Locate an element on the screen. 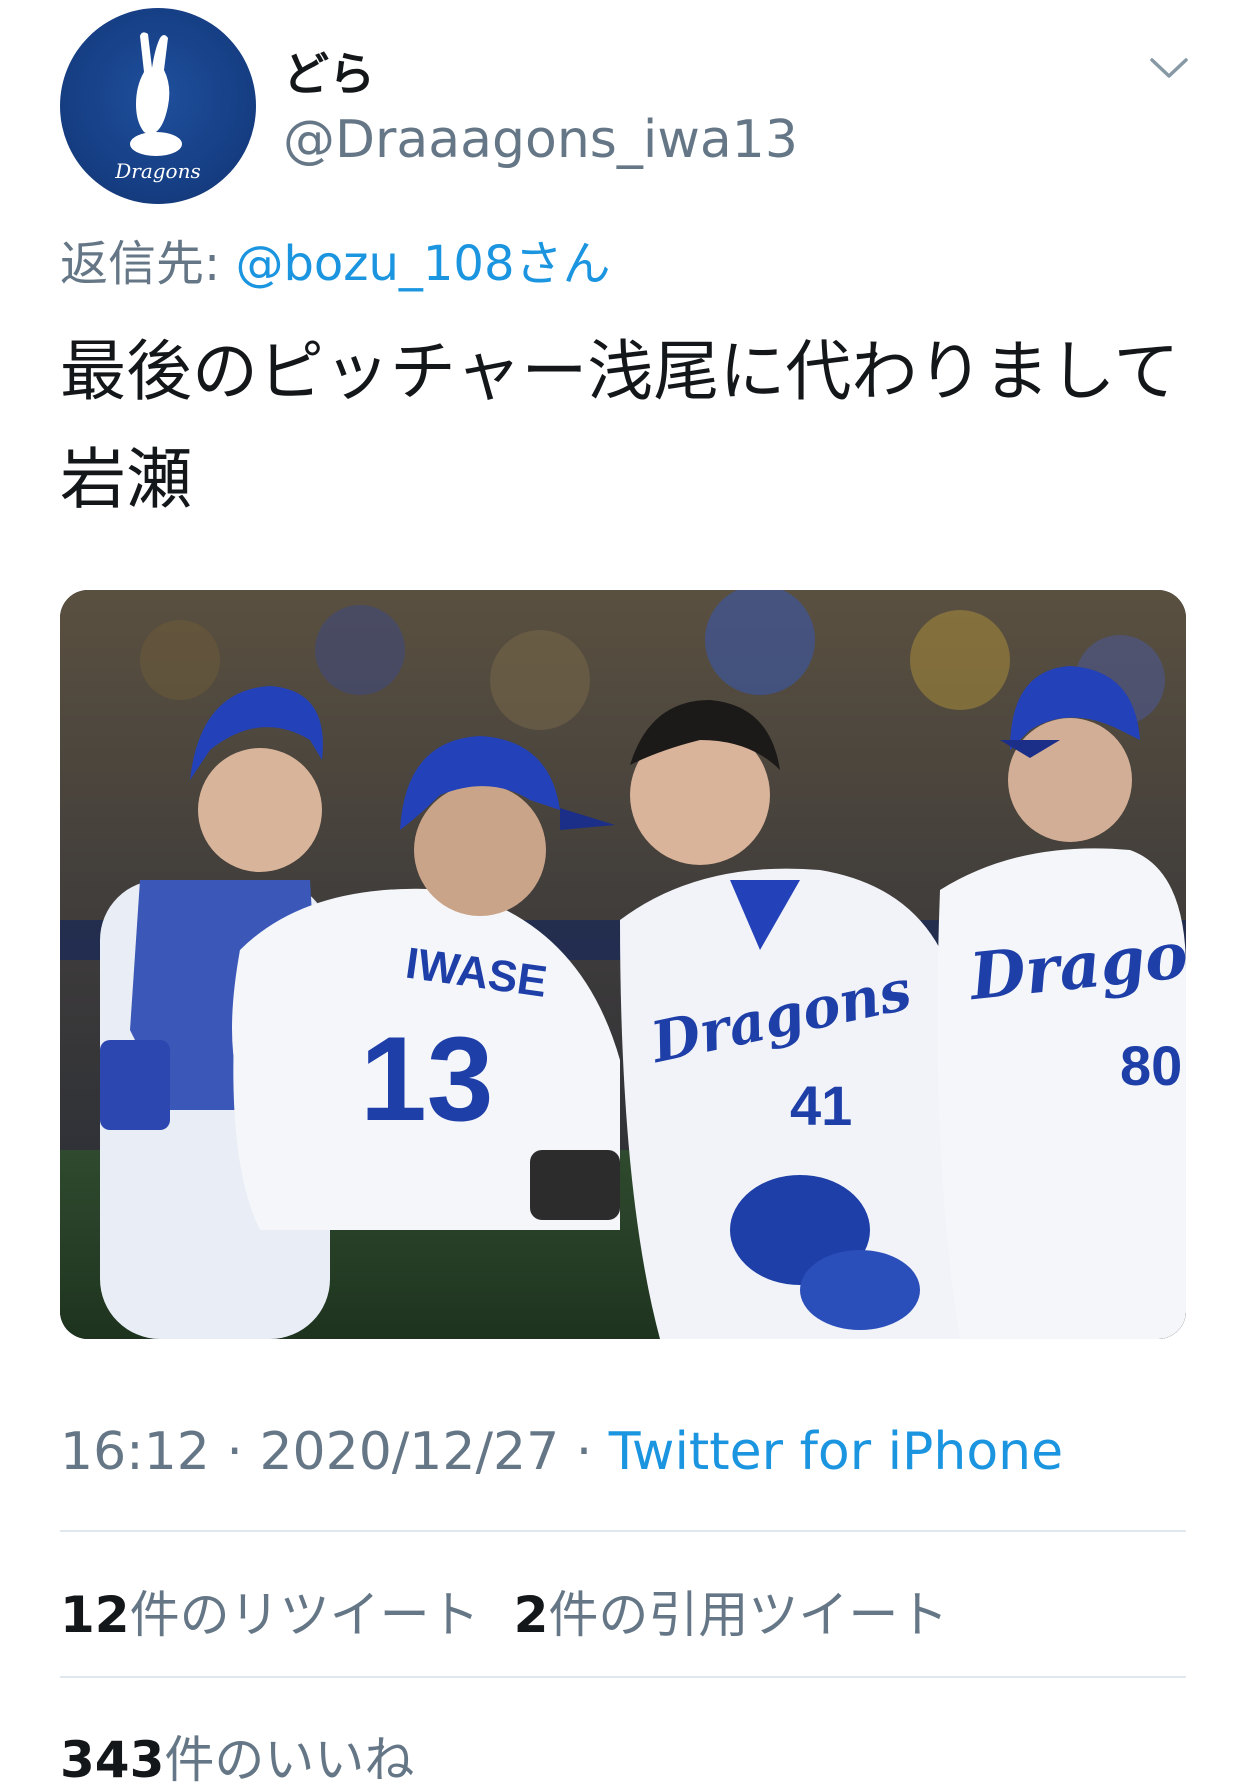 The width and height of the screenshot is (1242, 1785). jersey-number-13: 13 is located at coordinates (426, 1079).